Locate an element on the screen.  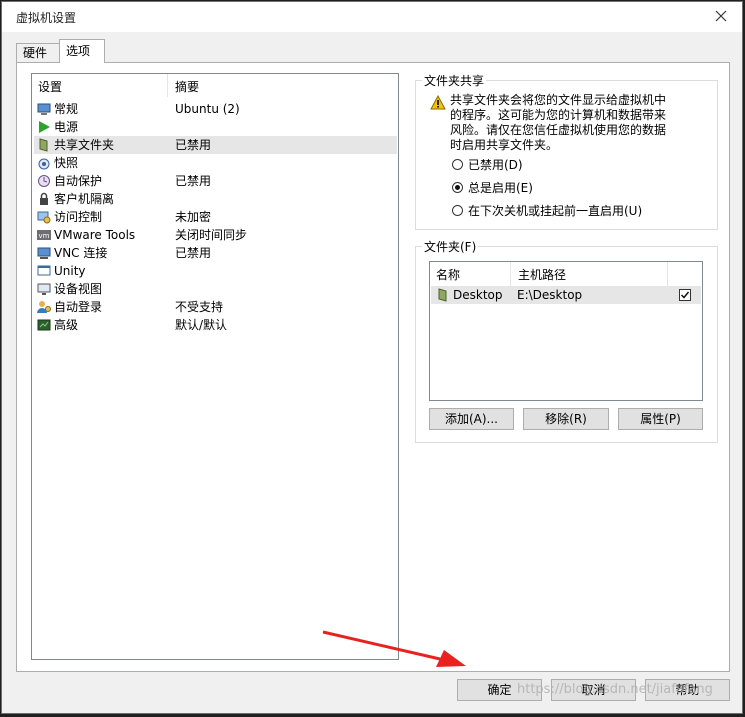
folder-enabled-checkbox is located at coordinates (685, 295).